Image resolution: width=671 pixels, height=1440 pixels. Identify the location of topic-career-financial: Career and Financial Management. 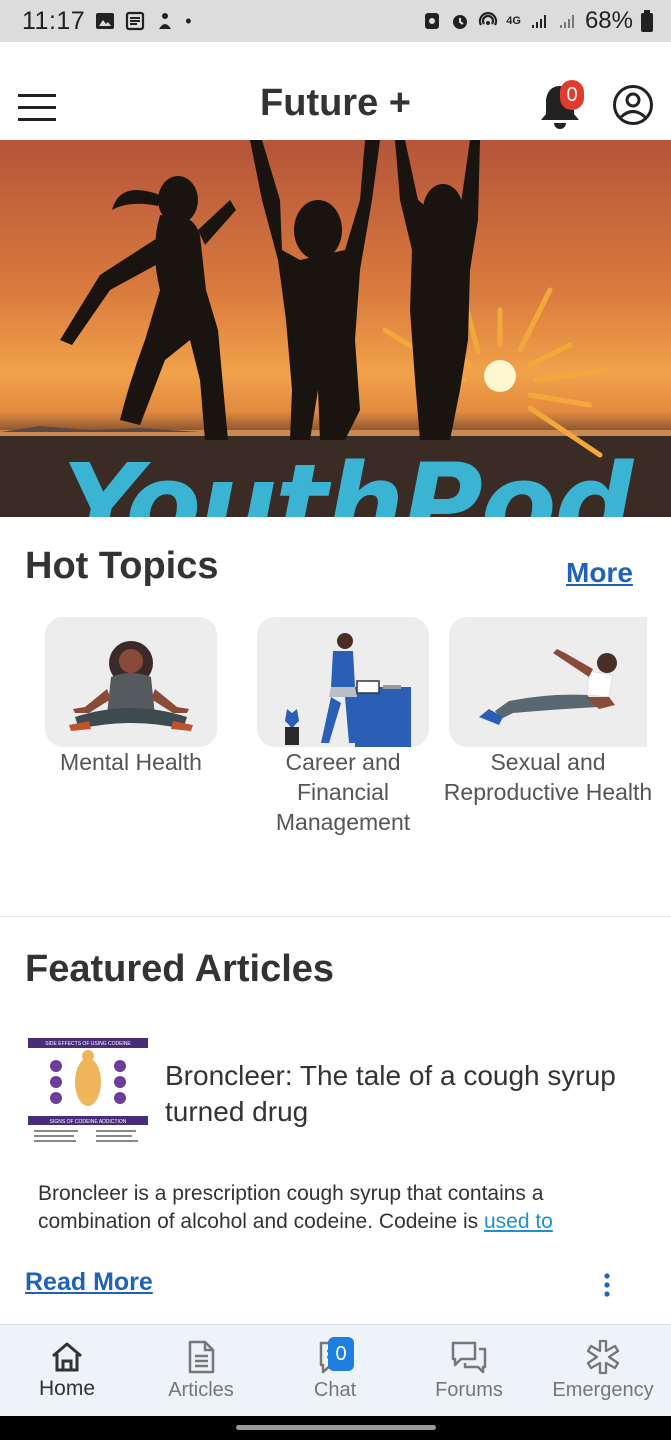
(343, 727).